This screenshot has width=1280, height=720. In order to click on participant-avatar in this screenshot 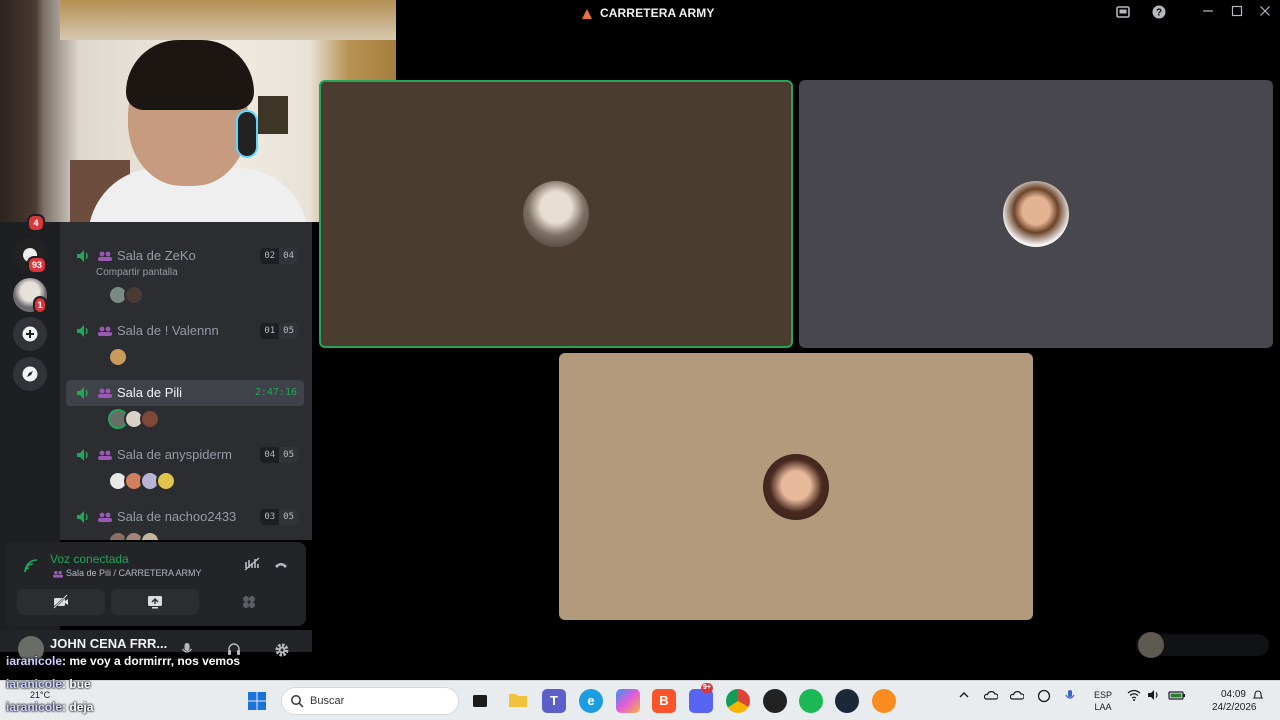, I will do `click(556, 214)`.